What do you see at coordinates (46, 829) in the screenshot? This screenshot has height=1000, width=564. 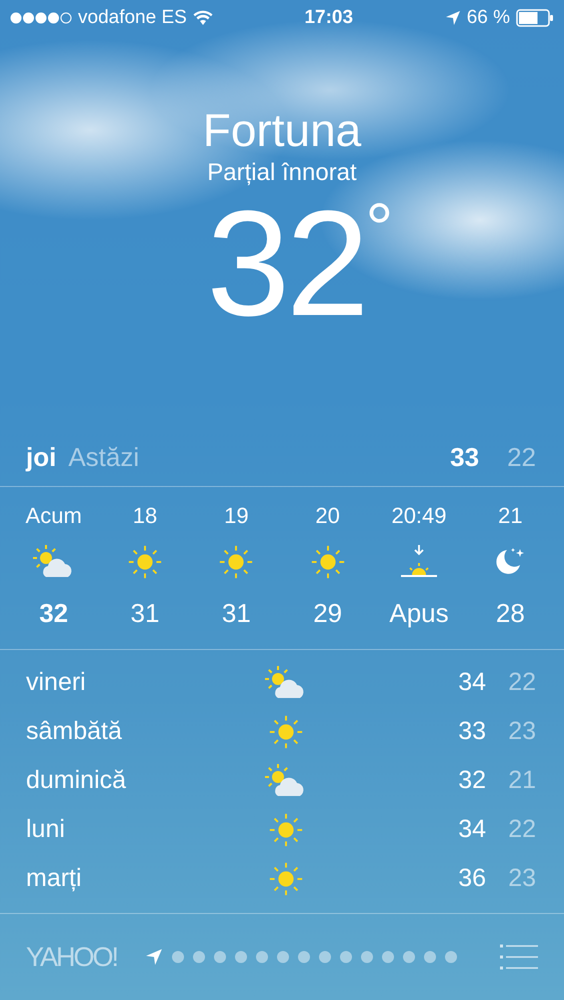 I see `weekday: luni` at bounding box center [46, 829].